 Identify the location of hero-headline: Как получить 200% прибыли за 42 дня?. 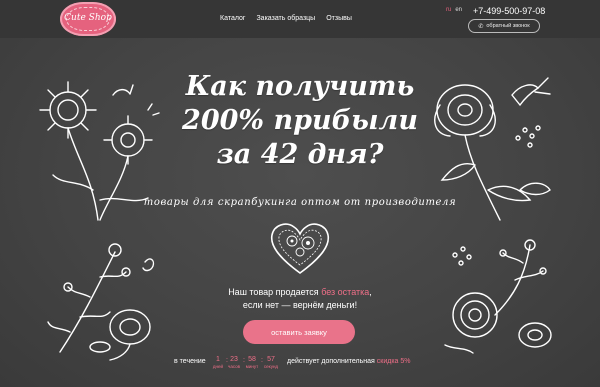
(300, 121).